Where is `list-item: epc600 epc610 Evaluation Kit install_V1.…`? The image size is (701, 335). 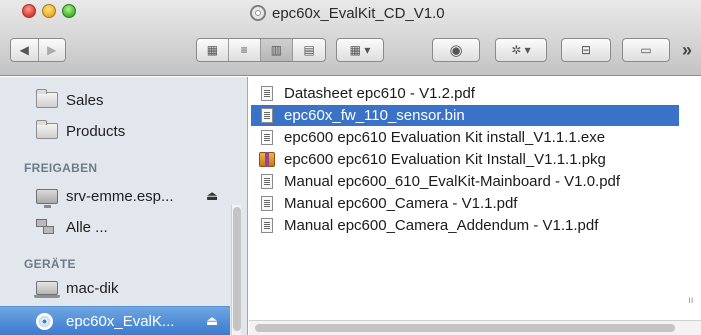 list-item: epc600 epc610 Evaluation Kit install_V1.… is located at coordinates (475, 137).